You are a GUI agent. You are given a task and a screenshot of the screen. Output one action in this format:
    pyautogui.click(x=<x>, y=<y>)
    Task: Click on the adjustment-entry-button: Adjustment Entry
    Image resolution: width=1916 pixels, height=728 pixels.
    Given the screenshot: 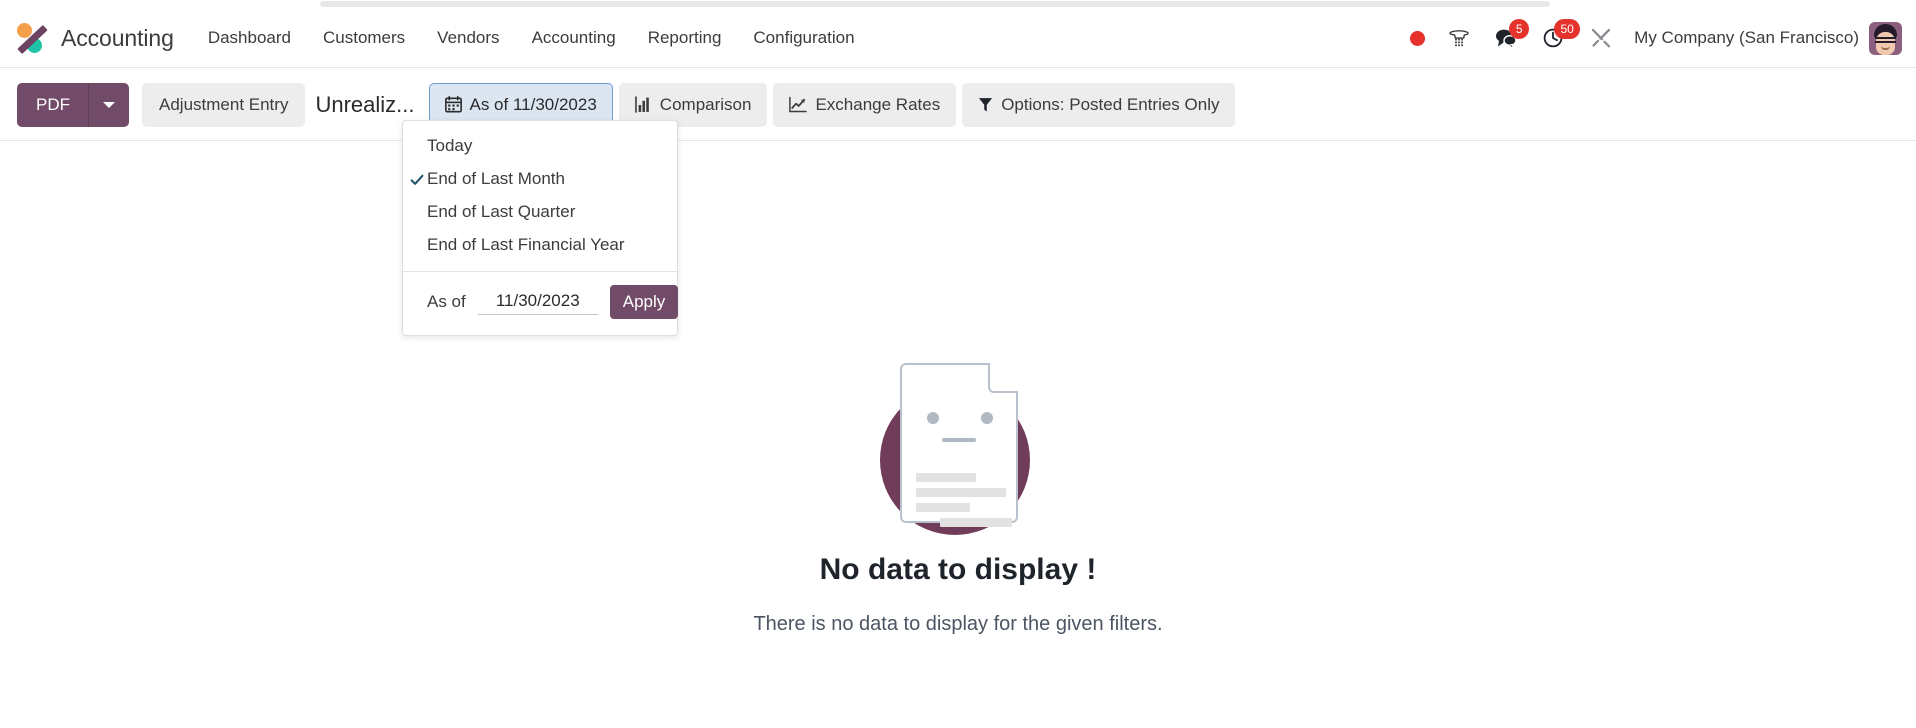 What is the action you would take?
    pyautogui.click(x=224, y=104)
    